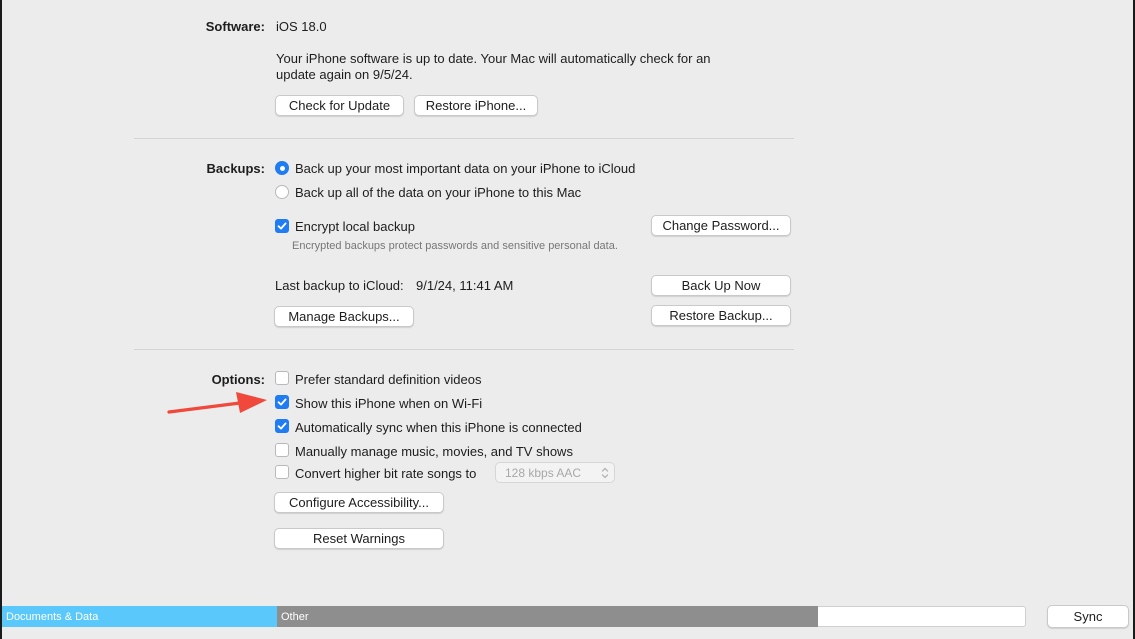 Image resolution: width=1135 pixels, height=639 pixels. Describe the element at coordinates (605, 473) in the screenshot. I see `up-down-chevron-icon` at that location.